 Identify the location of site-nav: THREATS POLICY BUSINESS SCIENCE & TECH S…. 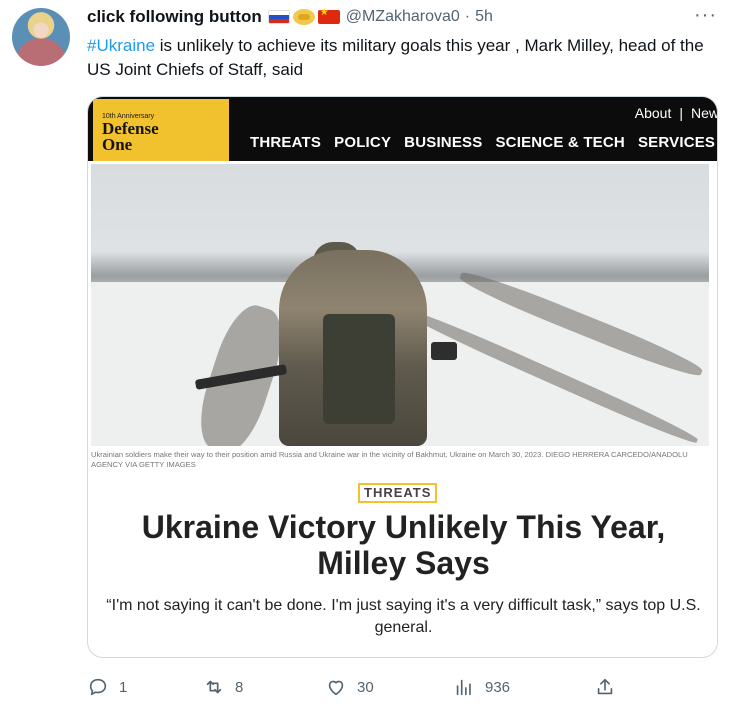
(482, 142).